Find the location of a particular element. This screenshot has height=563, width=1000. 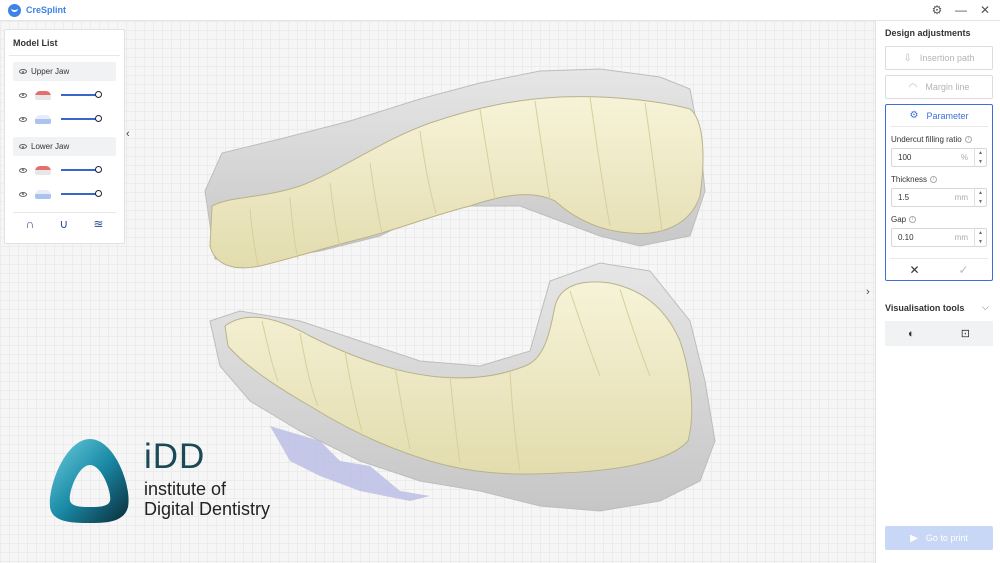

undercut-value: 100 is located at coordinates (926, 157).